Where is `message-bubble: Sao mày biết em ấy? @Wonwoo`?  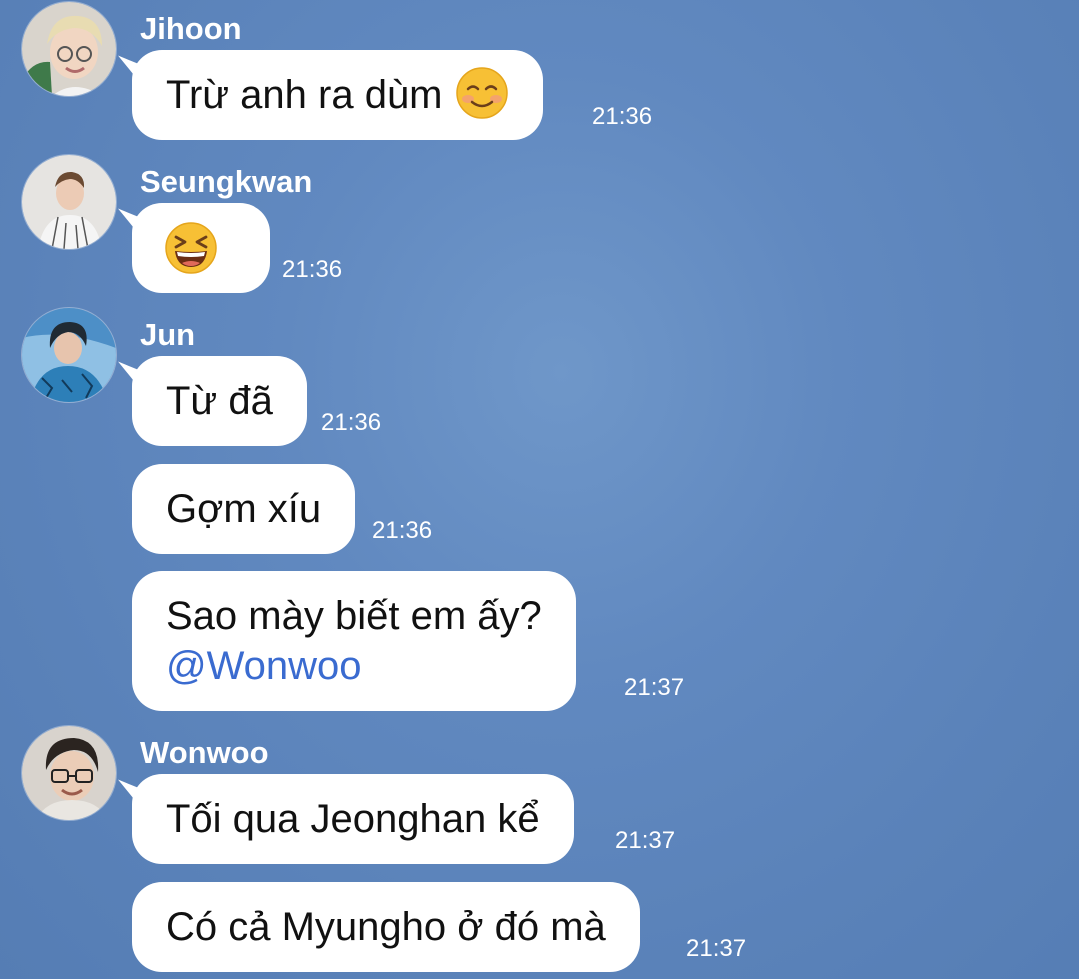
message-bubble: Sao mày biết em ấy? @Wonwoo is located at coordinates (354, 641).